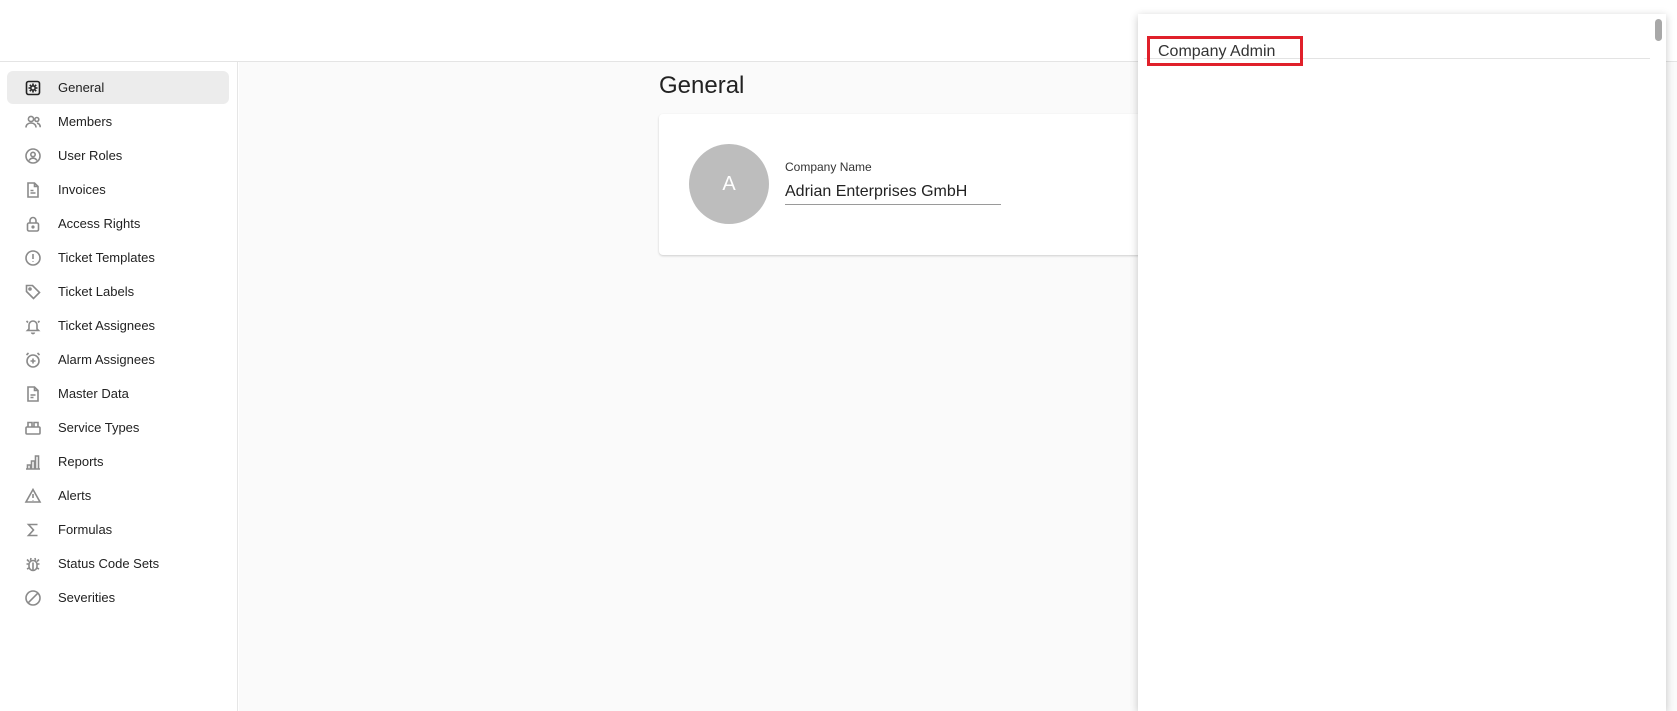 Image resolution: width=1677 pixels, height=711 pixels. What do you see at coordinates (82, 189) in the screenshot?
I see `sidebar-item-label: Invoices` at bounding box center [82, 189].